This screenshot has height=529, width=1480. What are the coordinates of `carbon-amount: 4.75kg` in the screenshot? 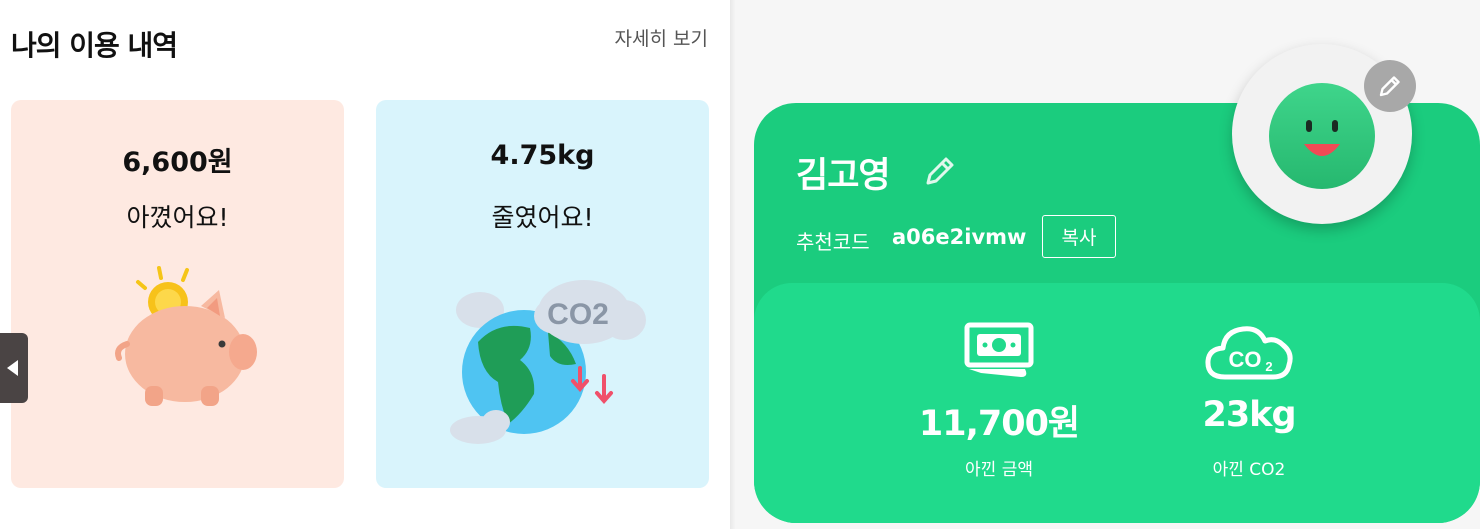 It's located at (542, 155).